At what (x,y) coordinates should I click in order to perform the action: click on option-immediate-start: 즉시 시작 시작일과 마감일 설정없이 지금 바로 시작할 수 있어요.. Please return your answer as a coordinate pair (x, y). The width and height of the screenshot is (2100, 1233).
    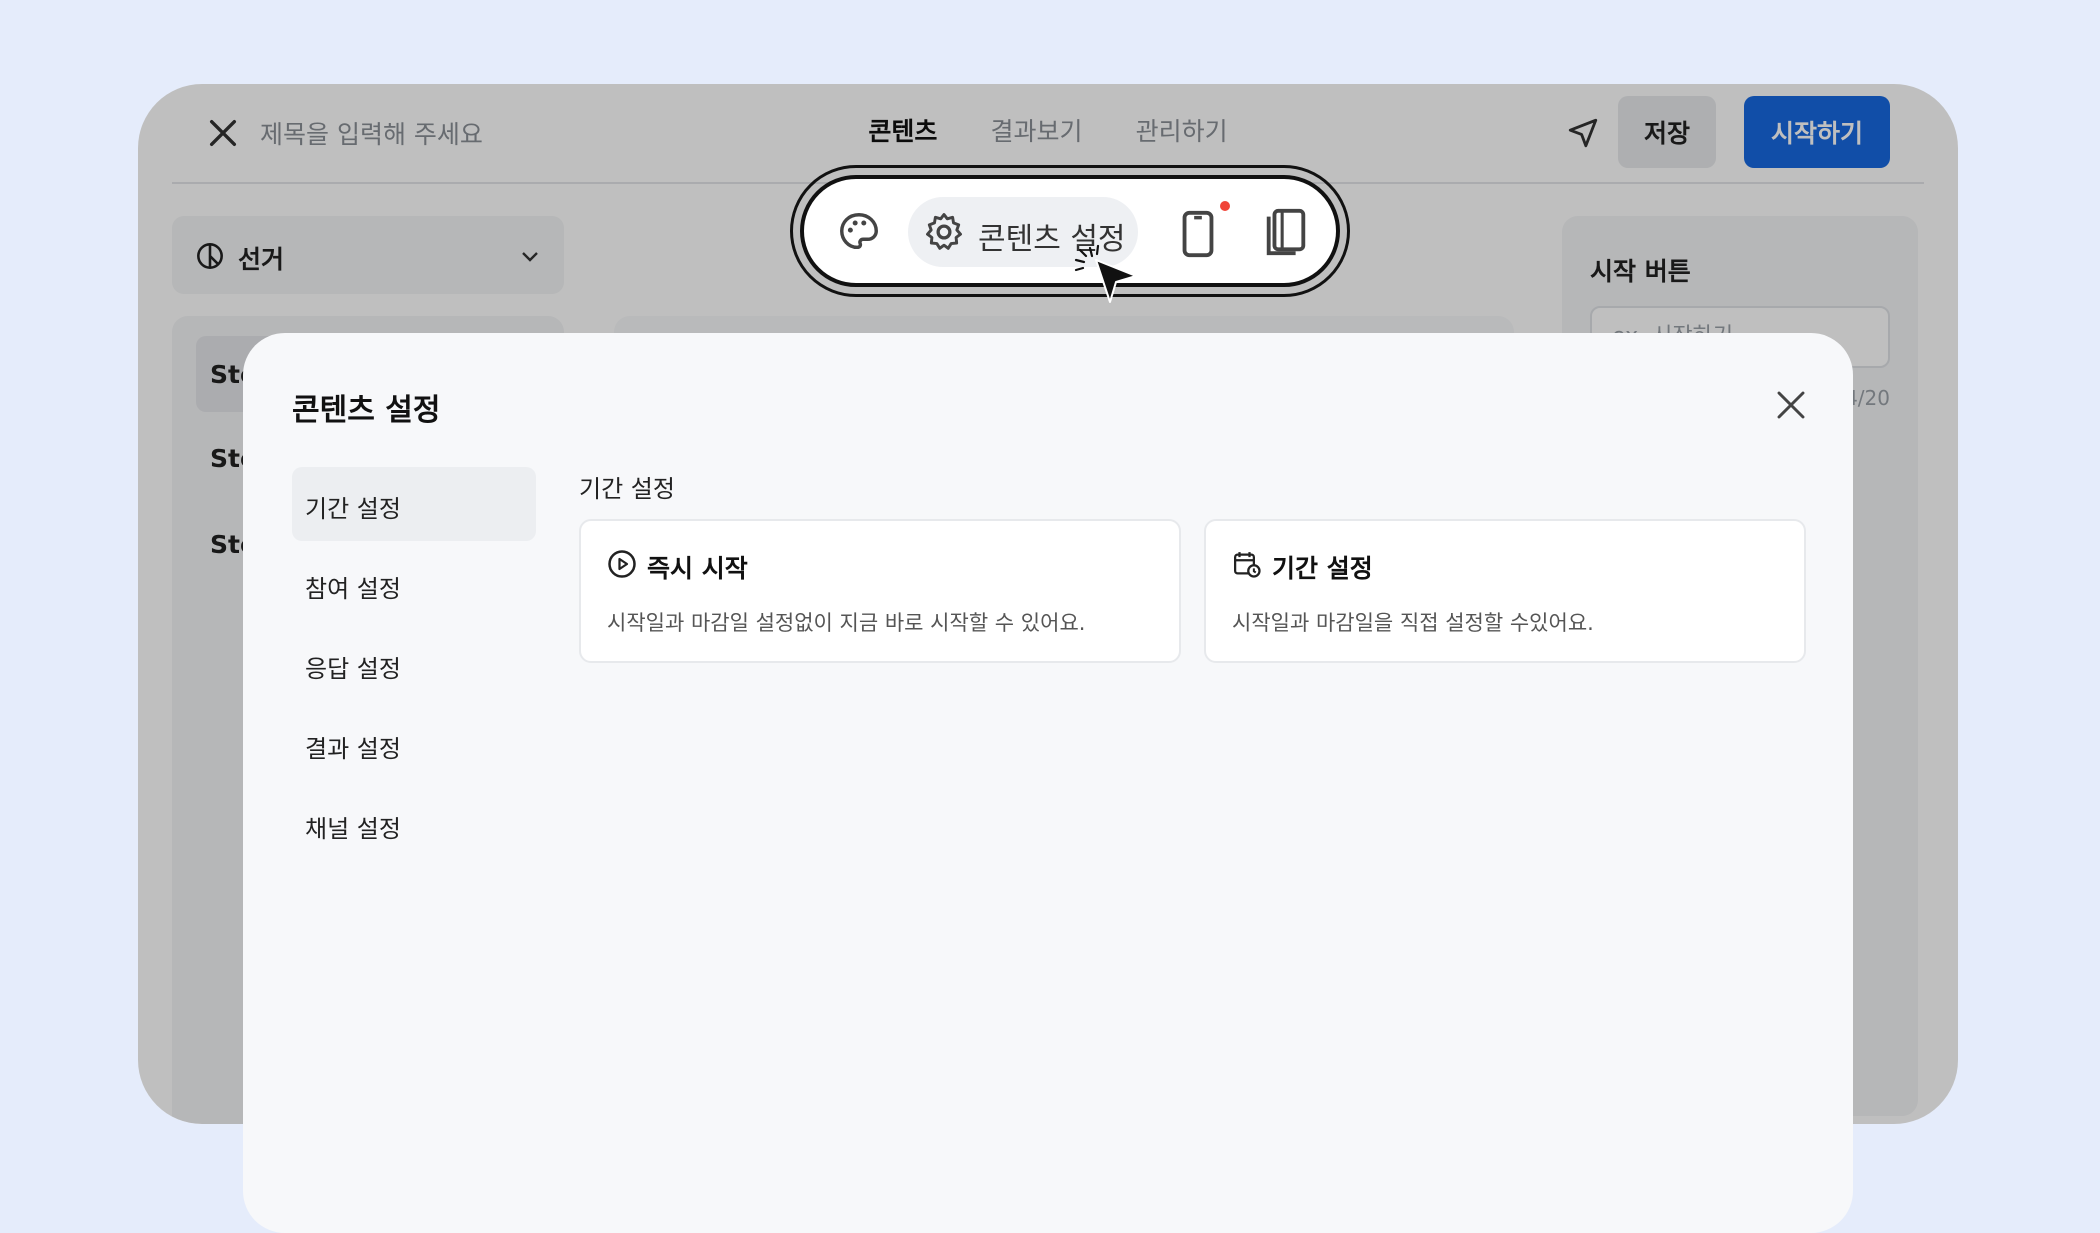
    Looking at the image, I should click on (880, 591).